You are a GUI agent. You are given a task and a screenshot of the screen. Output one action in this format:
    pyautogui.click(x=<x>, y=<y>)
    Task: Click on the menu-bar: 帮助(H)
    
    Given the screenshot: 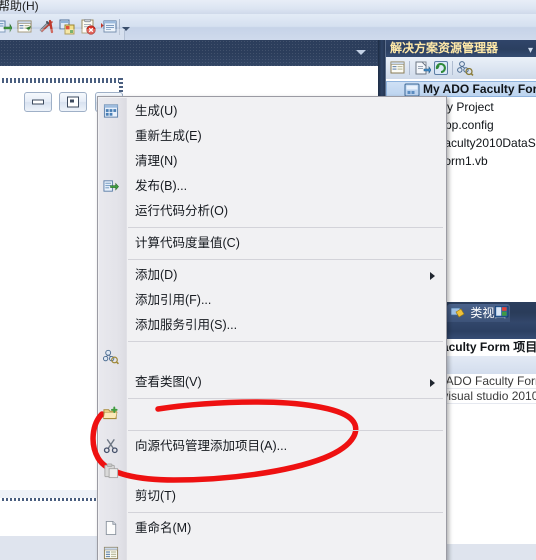 What is the action you would take?
    pyautogui.click(x=268, y=7)
    